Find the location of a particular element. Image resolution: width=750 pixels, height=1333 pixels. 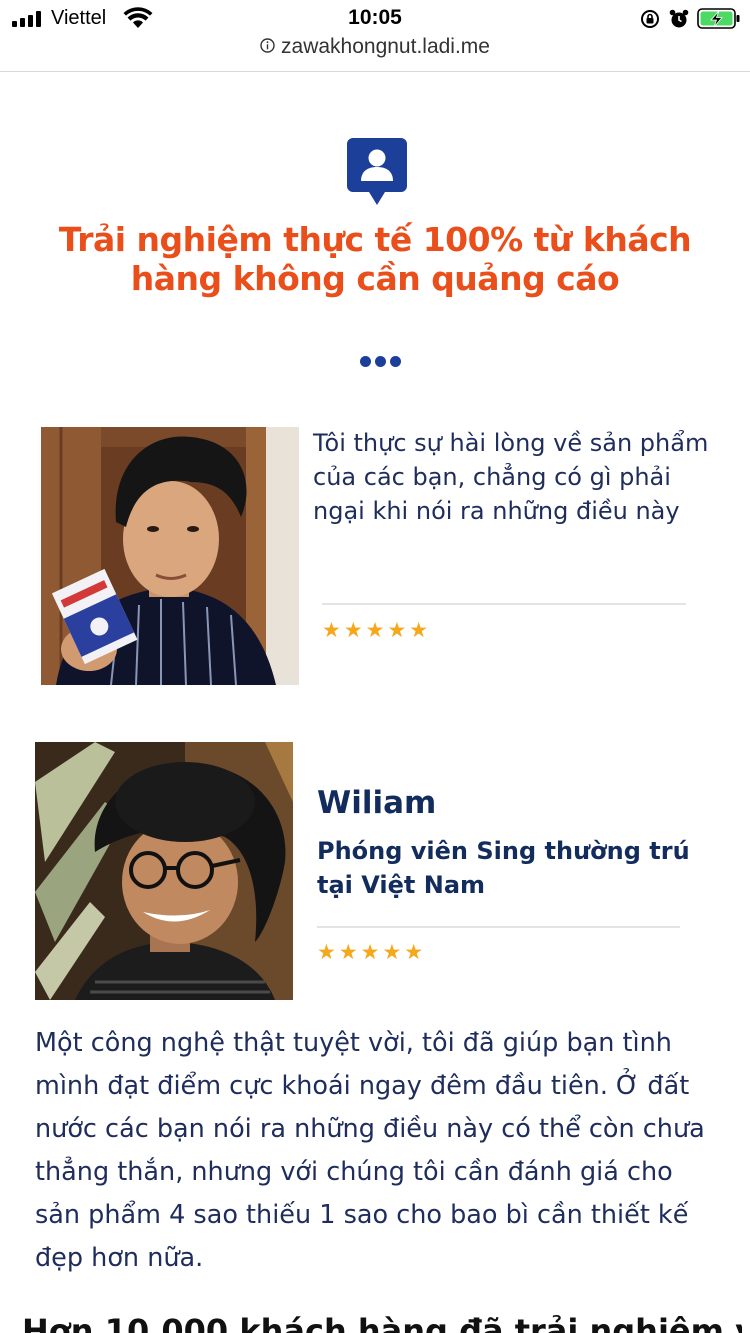

reviewer-role: Phóng viên Sing thường trú tại Việt Nam is located at coordinates (503, 868).